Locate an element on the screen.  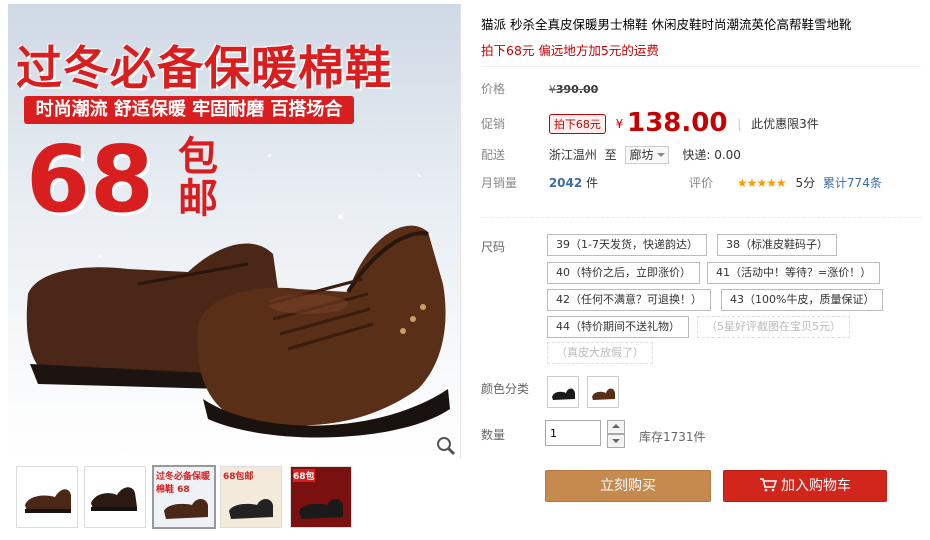
thumbnail-label: 过冬必备保暖棉鞋 68 is located at coordinates (183, 483).